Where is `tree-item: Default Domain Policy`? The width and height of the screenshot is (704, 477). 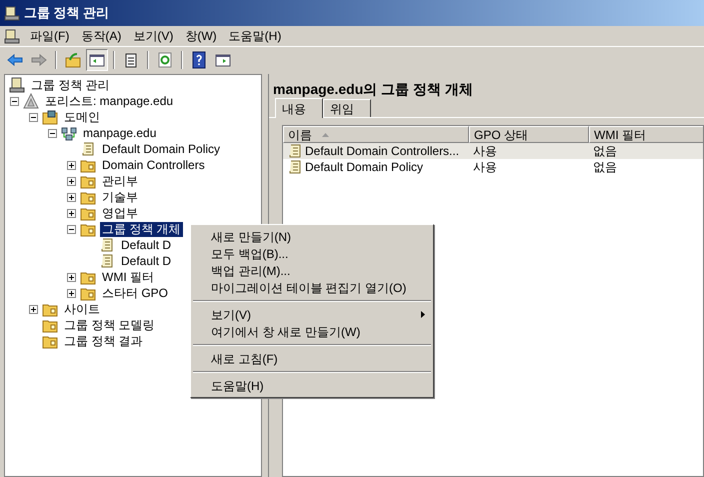
tree-item: Default Domain Policy is located at coordinates (161, 149).